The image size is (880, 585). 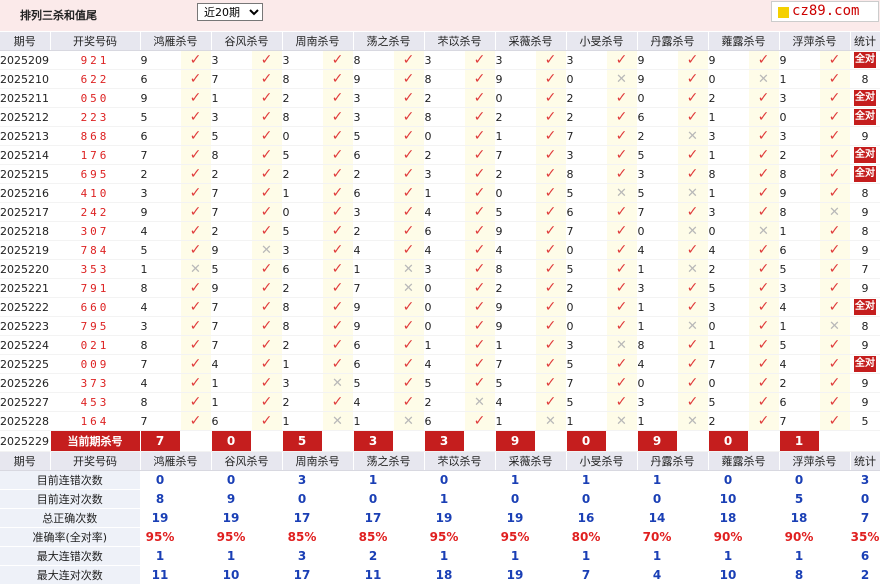 I want to click on current-period-row: 2025229 当前期杀号 7 0 5 3 3 9 0 9 0 1, so click(x=440, y=441).